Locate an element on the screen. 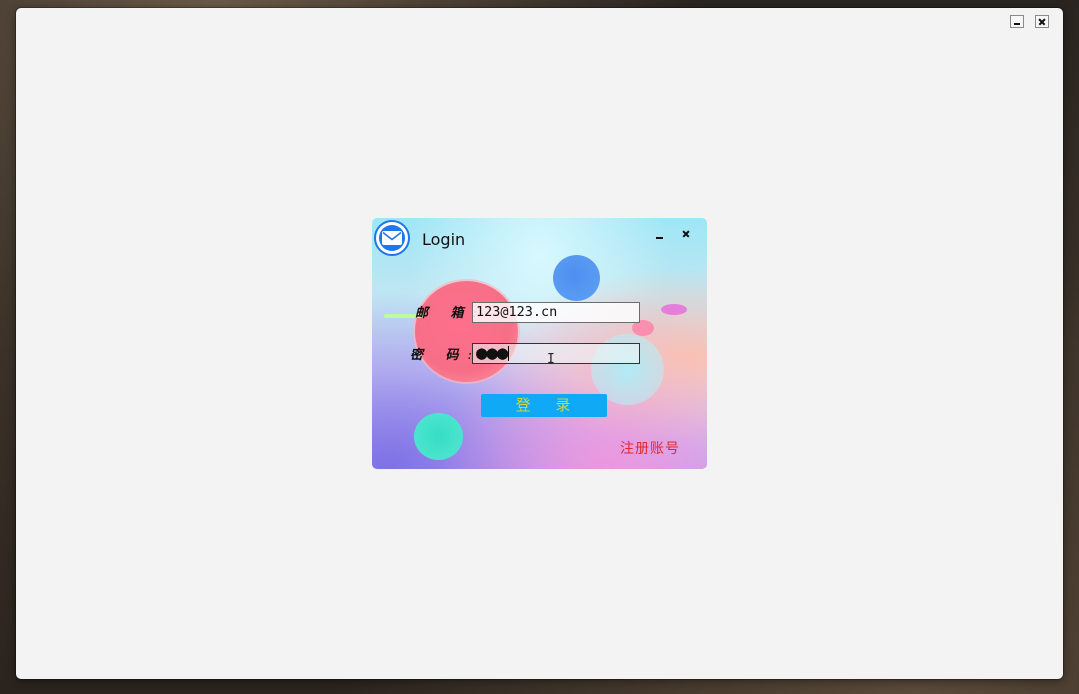  email-label: 邮 箱: is located at coordinates (446, 313).